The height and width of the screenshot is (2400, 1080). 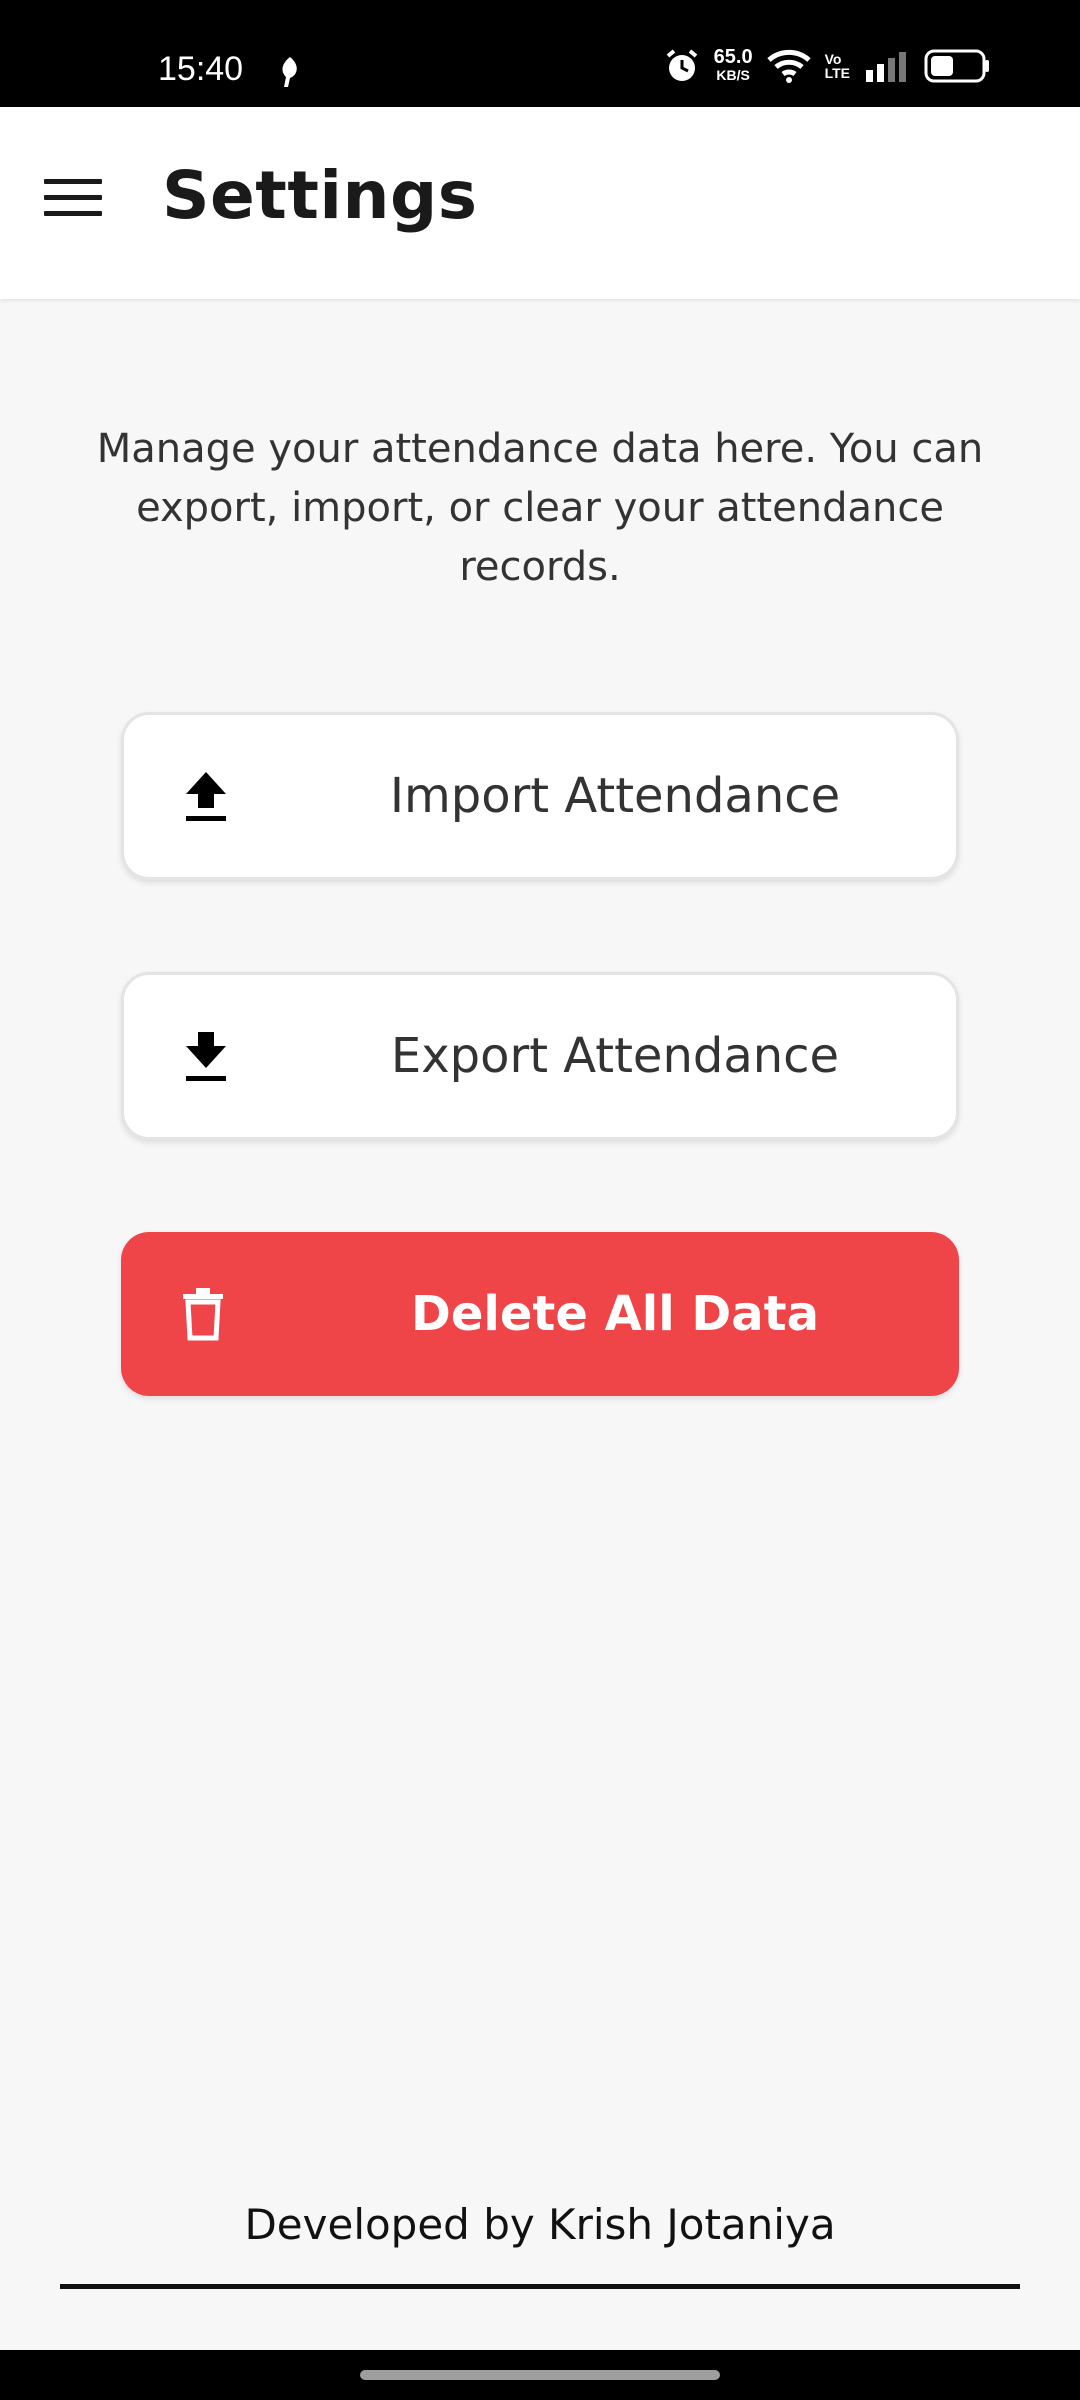 I want to click on download-icon, so click(x=206, y=1056).